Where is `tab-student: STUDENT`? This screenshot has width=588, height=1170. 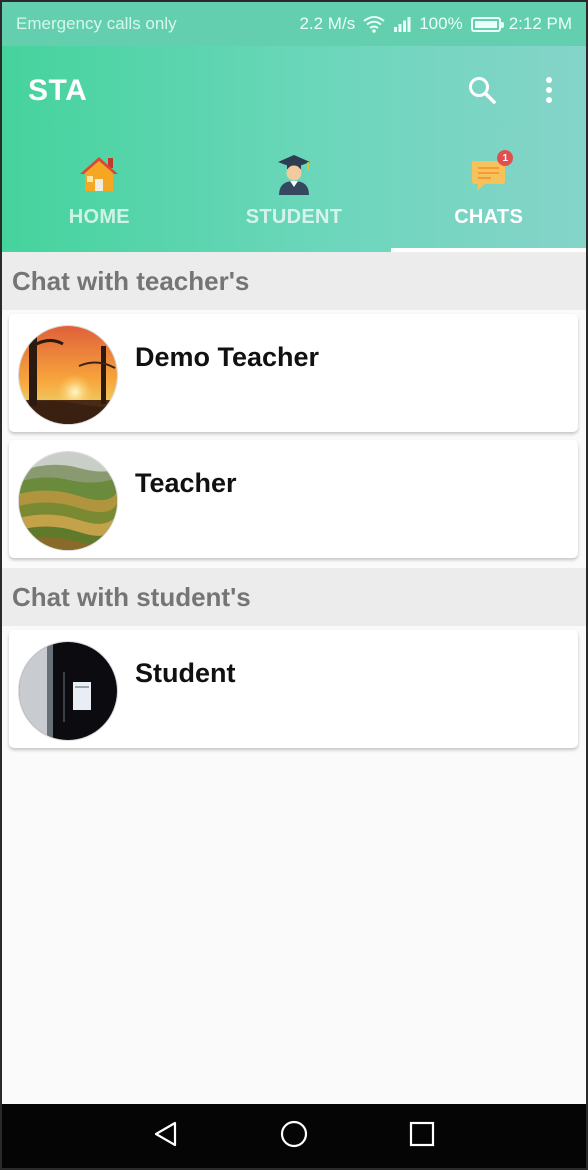 tab-student: STUDENT is located at coordinates (294, 199).